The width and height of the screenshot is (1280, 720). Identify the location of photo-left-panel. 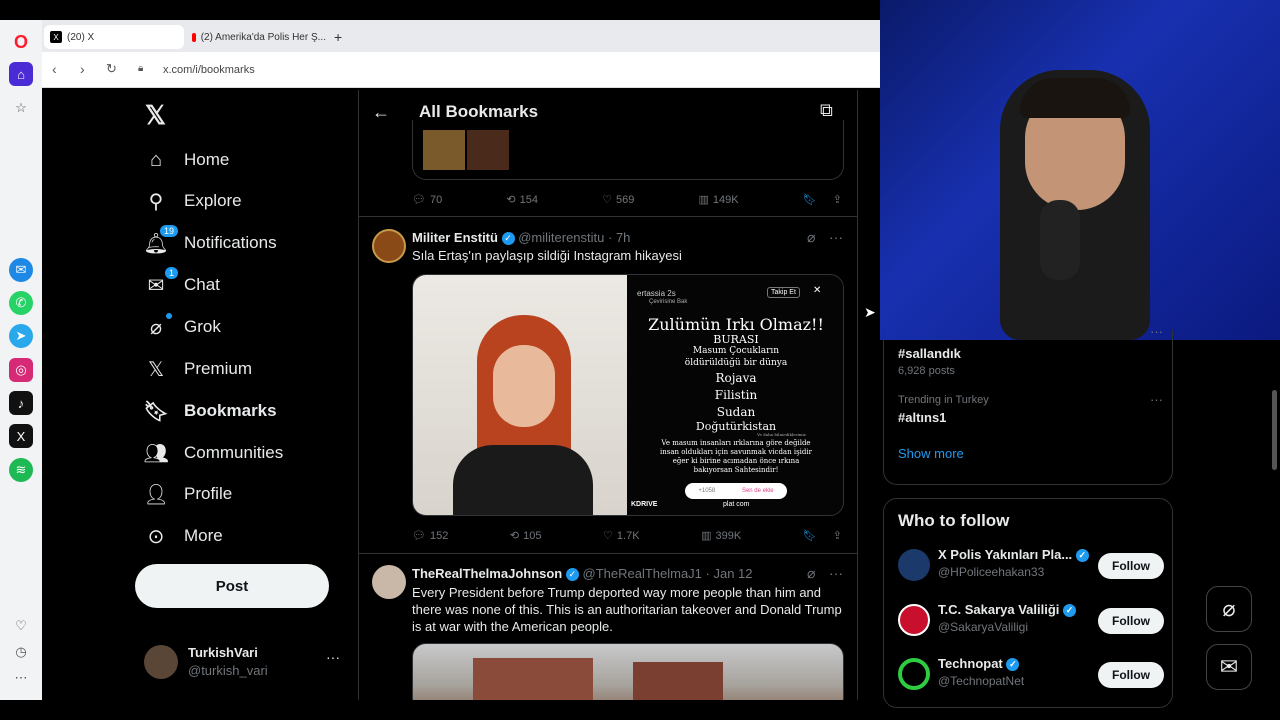
(520, 395).